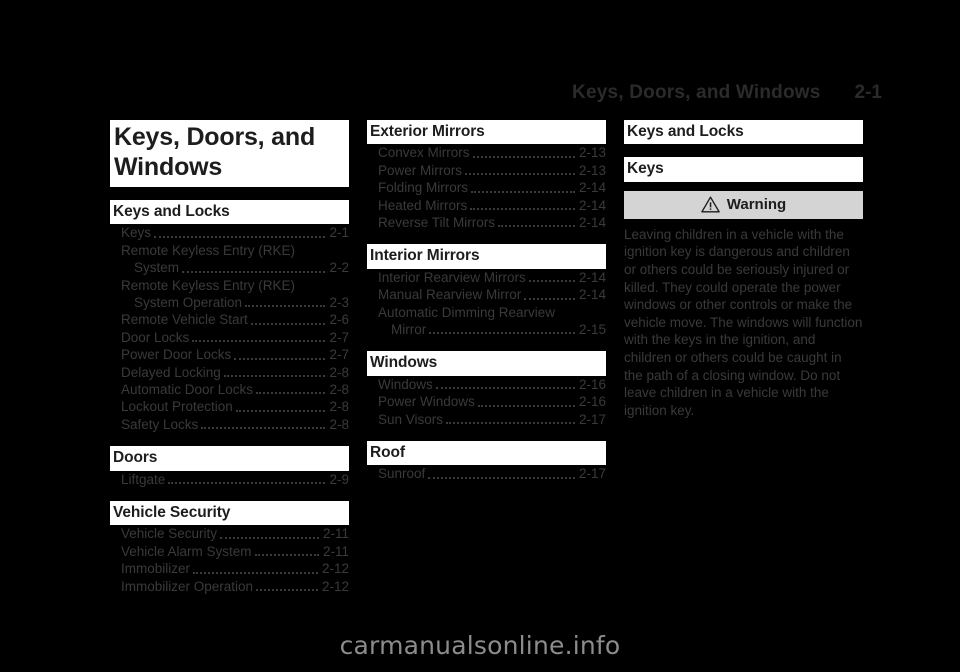  I want to click on watermark: carmanualsonline.info, so click(480, 645).